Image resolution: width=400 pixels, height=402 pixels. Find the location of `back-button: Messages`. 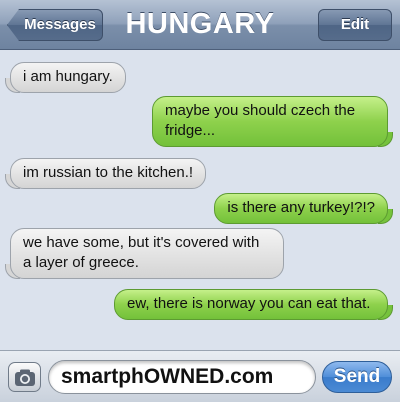

back-button: Messages is located at coordinates (55, 25).